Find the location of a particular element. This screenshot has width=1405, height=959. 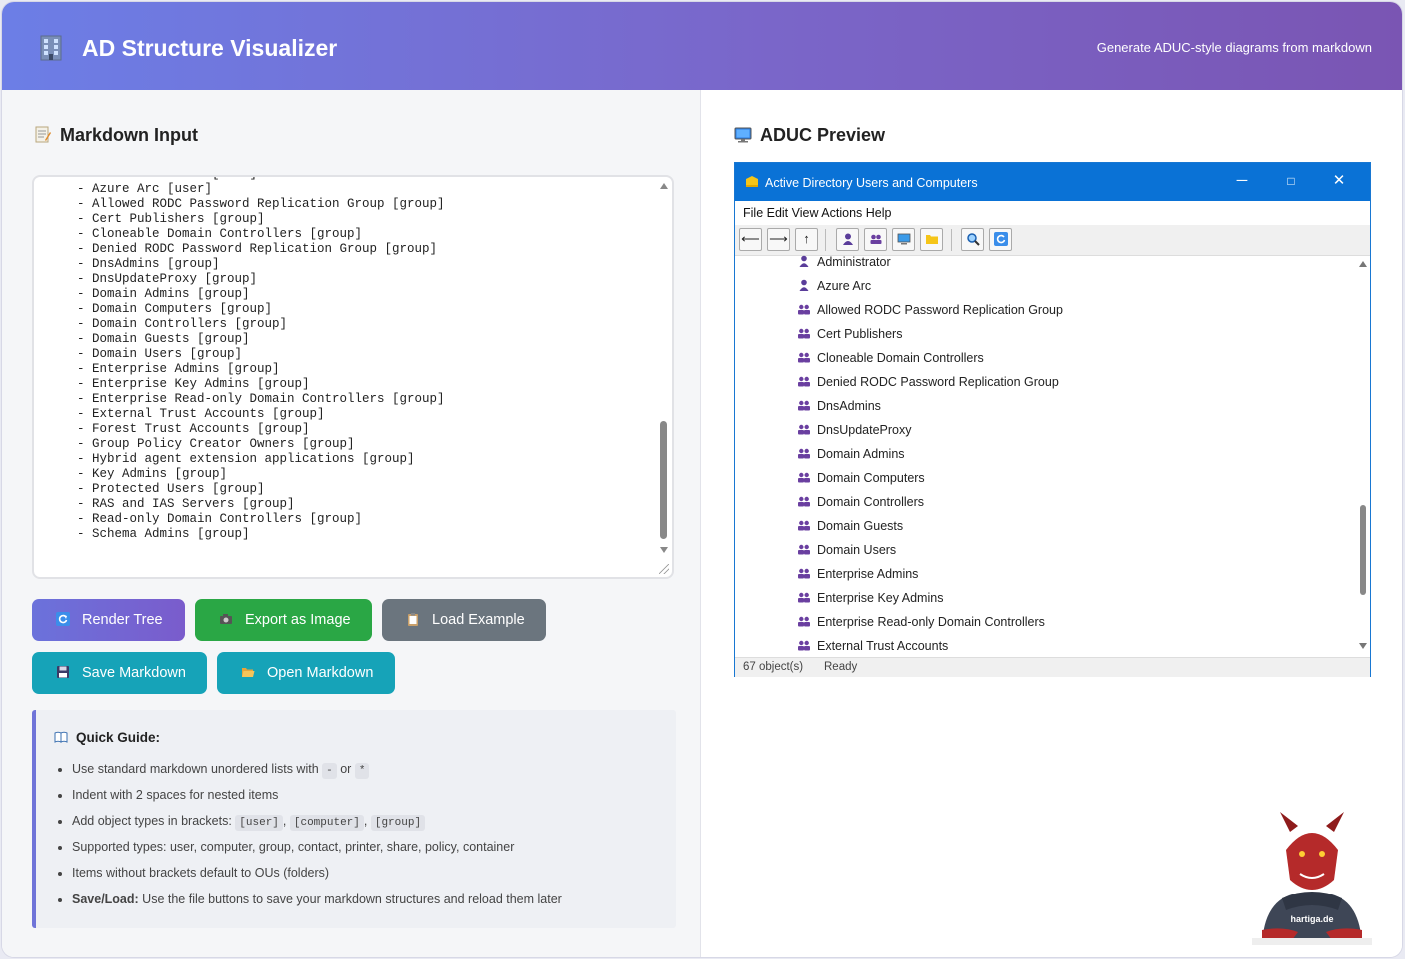

tree-item-group: Enterprise Admins is located at coordinates (857, 574).